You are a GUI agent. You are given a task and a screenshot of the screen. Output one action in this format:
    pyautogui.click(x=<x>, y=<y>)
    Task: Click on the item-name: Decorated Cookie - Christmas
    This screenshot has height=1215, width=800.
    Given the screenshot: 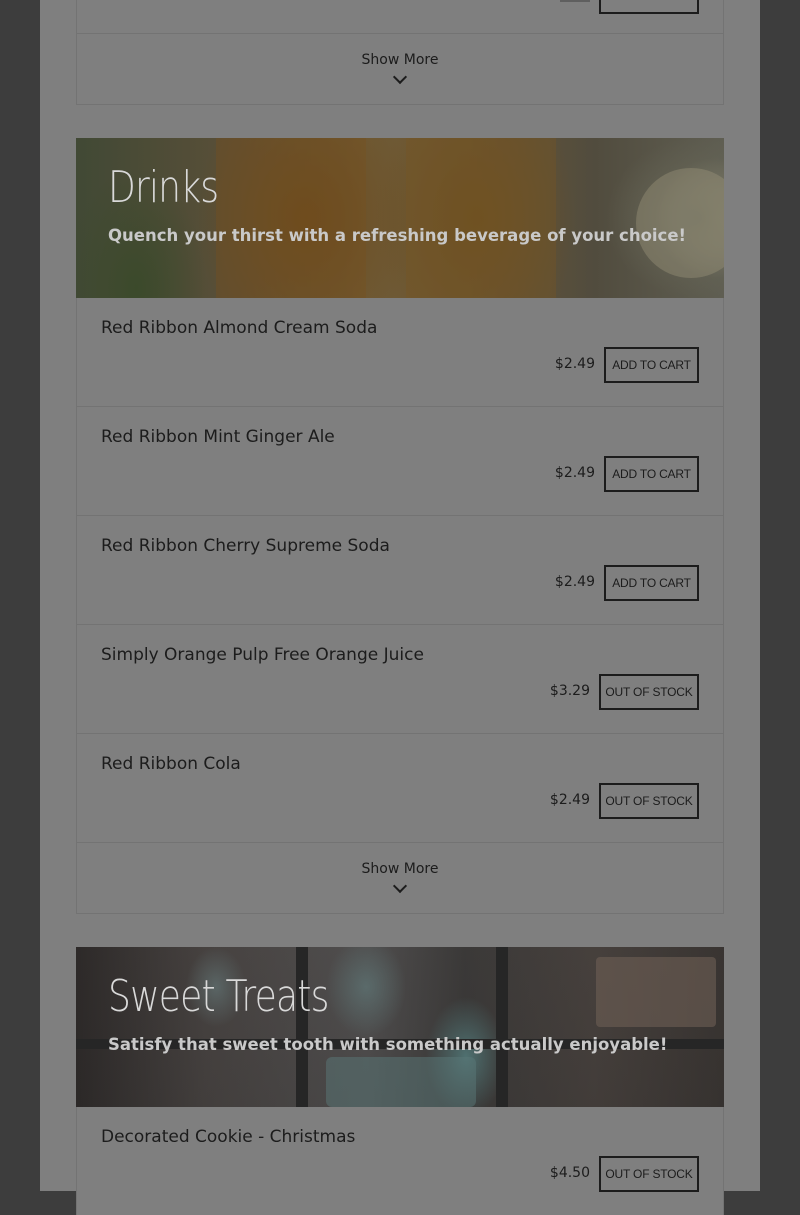 What is the action you would take?
    pyautogui.click(x=228, y=1137)
    